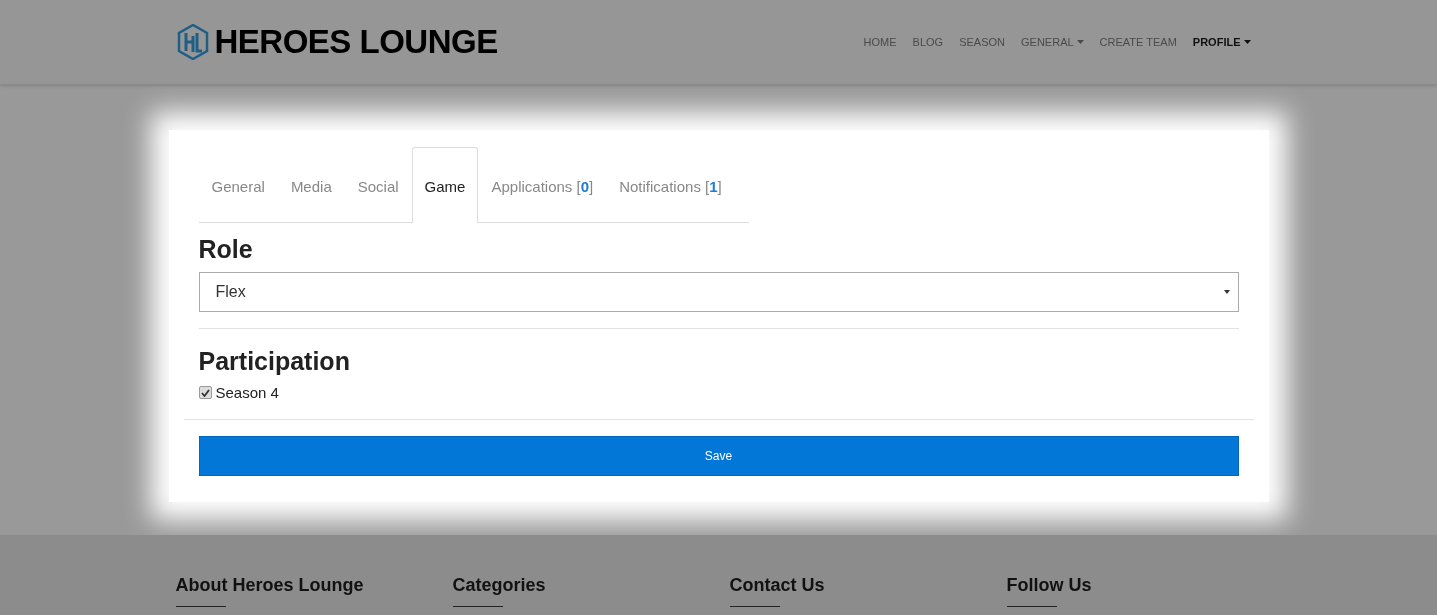 The height and width of the screenshot is (615, 1437). Describe the element at coordinates (192, 42) in the screenshot. I see `hexagon-logo-icon` at that location.